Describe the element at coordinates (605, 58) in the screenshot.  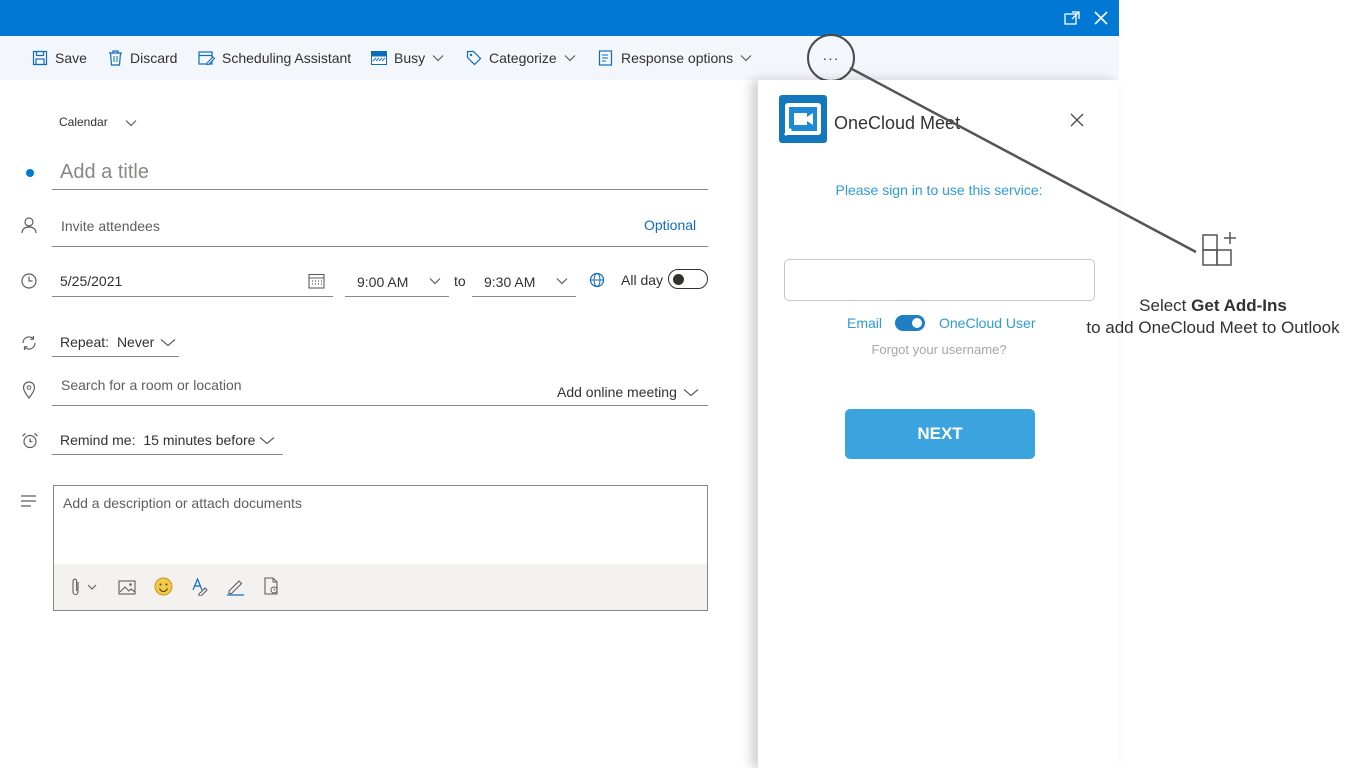
I see `response-options-icon` at that location.